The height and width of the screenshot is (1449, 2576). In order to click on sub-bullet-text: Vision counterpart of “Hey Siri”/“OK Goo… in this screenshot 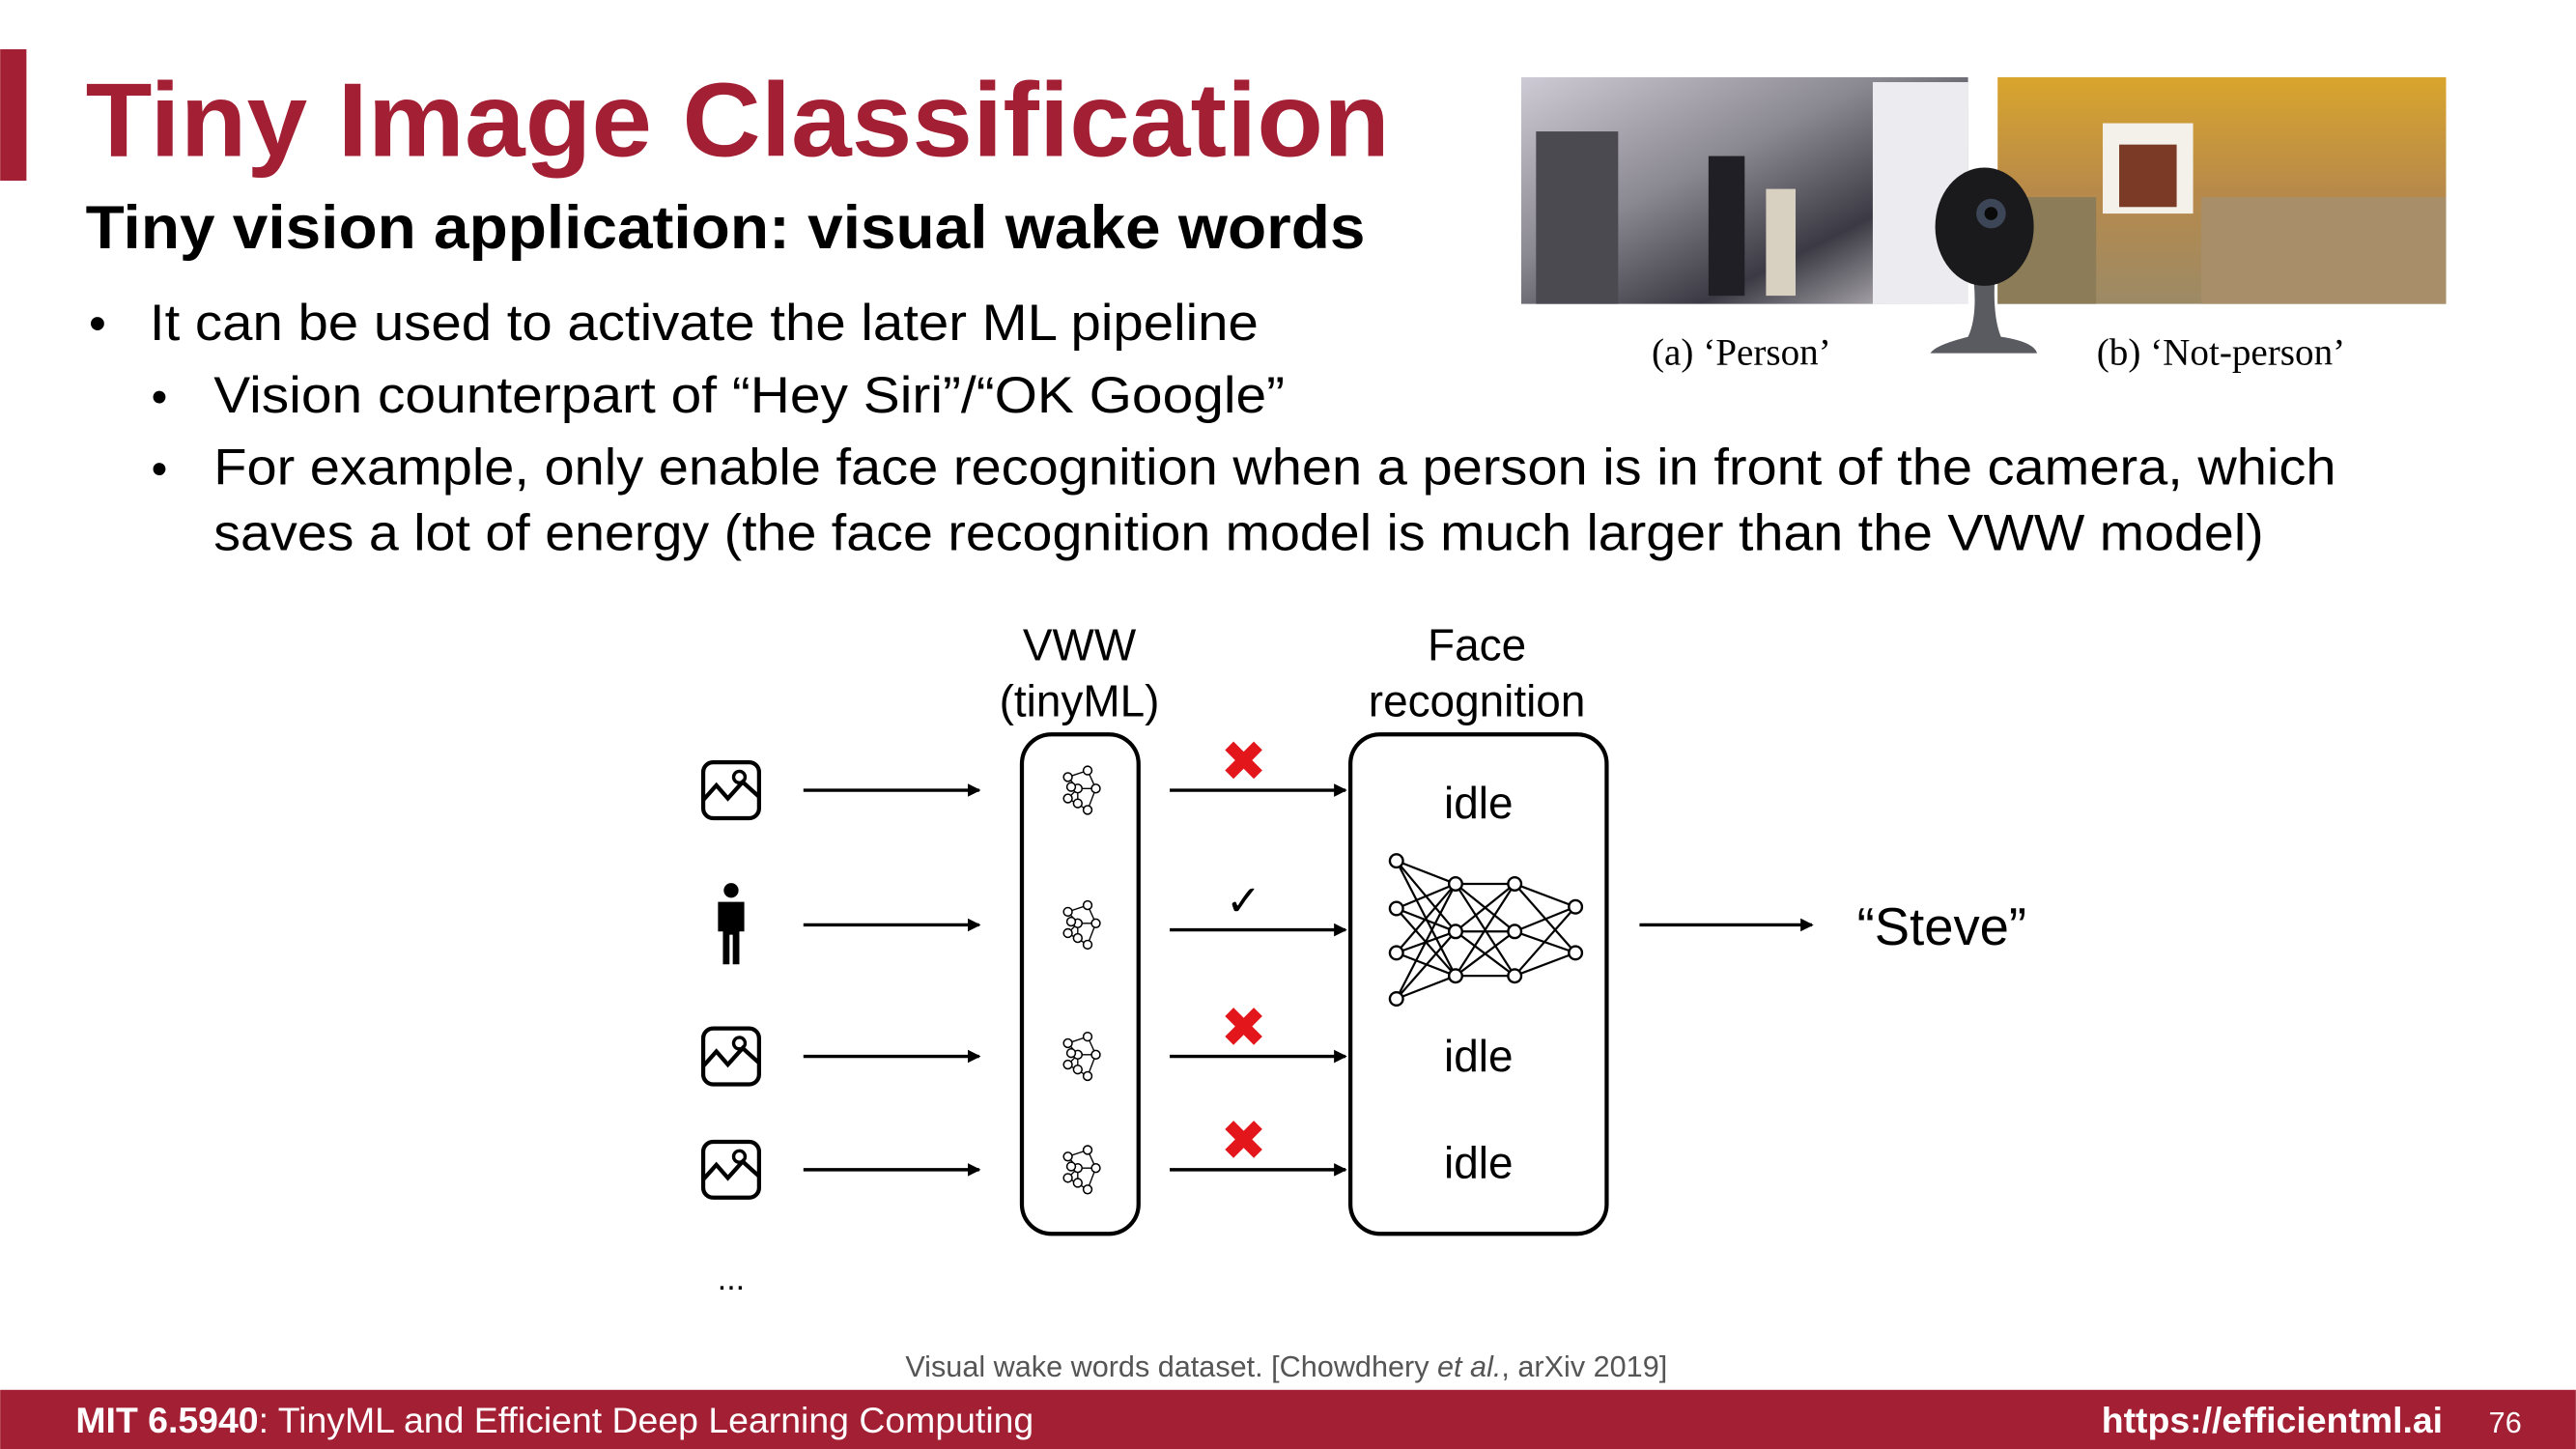, I will do `click(749, 395)`.